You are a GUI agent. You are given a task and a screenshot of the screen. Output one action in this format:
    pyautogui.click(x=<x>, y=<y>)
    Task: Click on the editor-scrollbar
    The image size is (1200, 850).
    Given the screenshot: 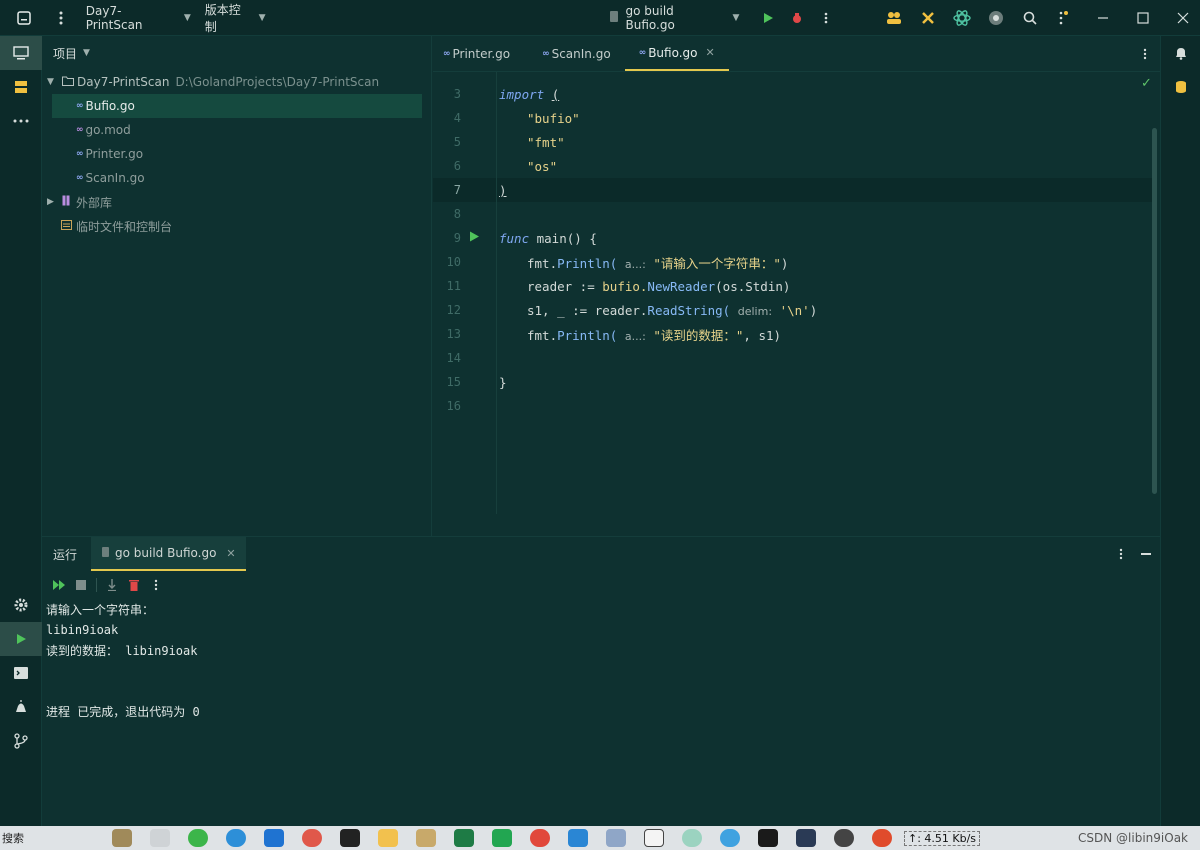 What is the action you would take?
    pyautogui.click(x=1154, y=311)
    